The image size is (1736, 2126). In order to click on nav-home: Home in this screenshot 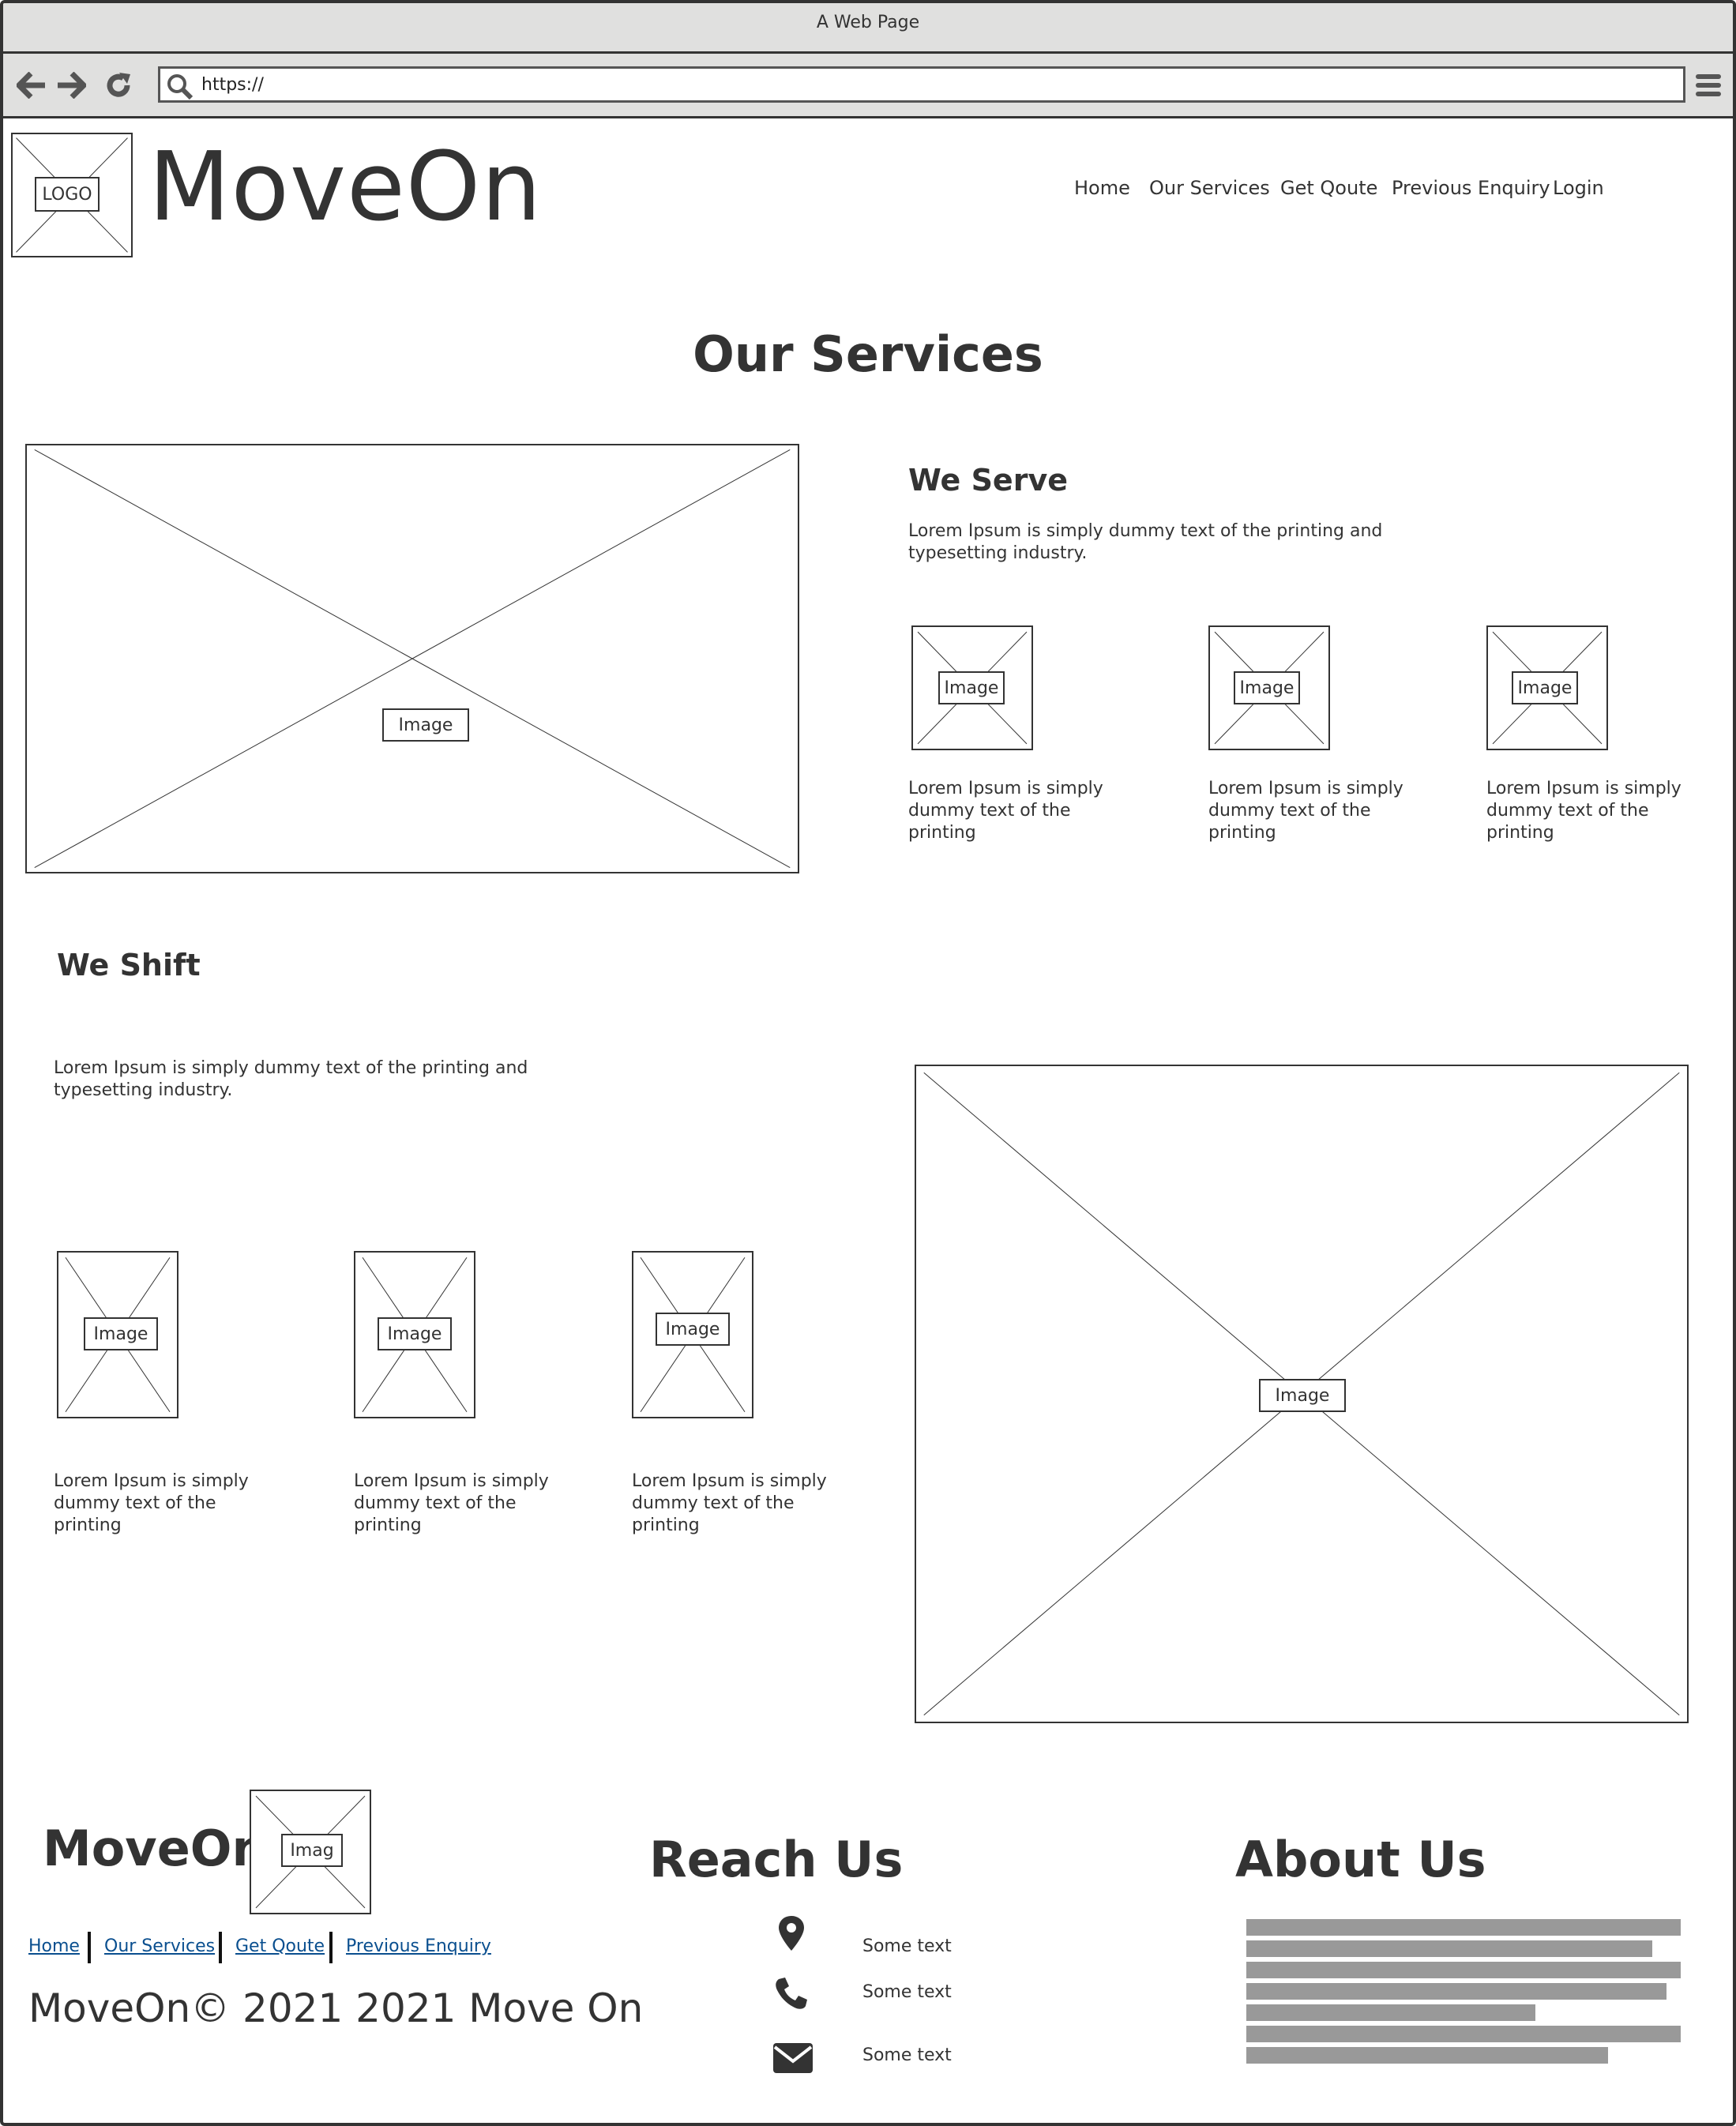, I will do `click(1102, 188)`.